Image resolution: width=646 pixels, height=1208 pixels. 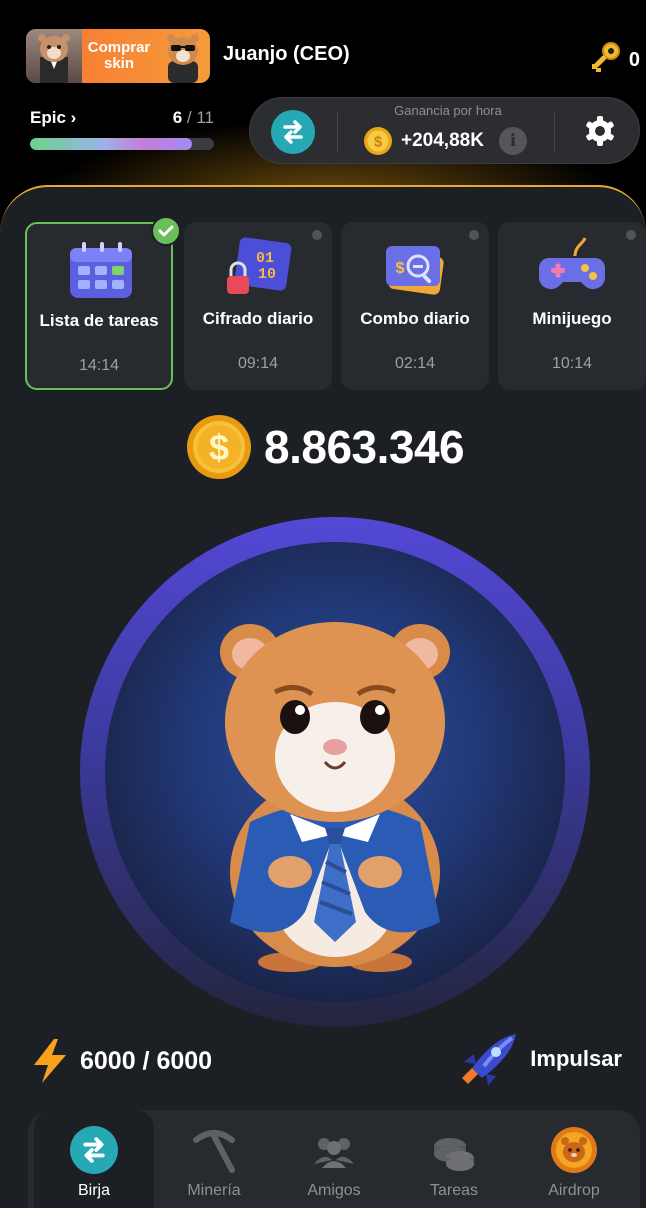 I want to click on daily-card-time: 02:14, so click(x=415, y=363).